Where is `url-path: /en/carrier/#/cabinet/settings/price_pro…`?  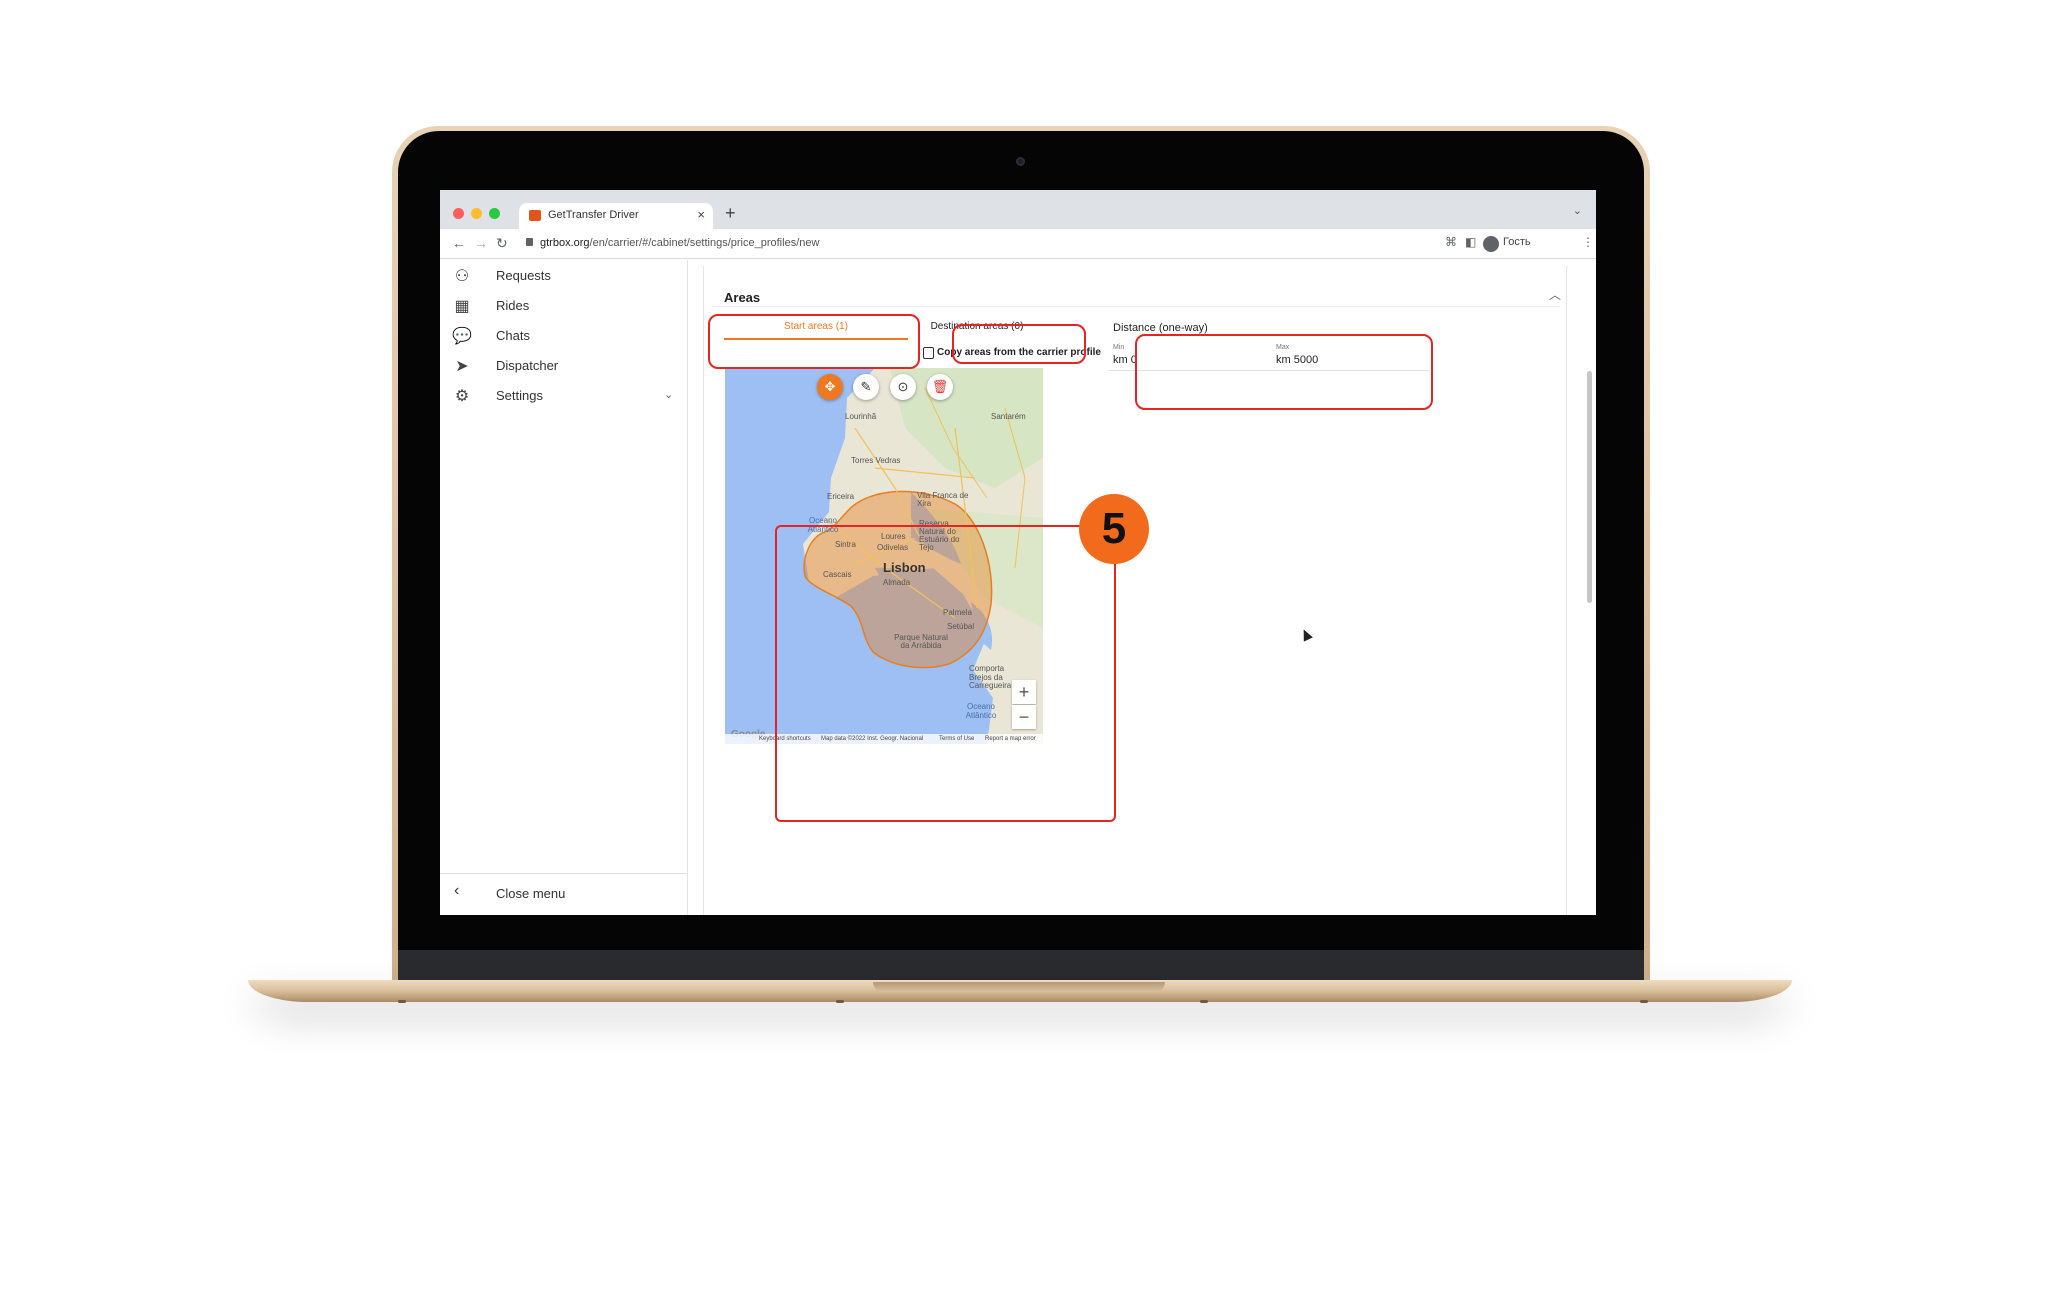 url-path: /en/carrier/#/cabinet/settings/price_pro… is located at coordinates (704, 243).